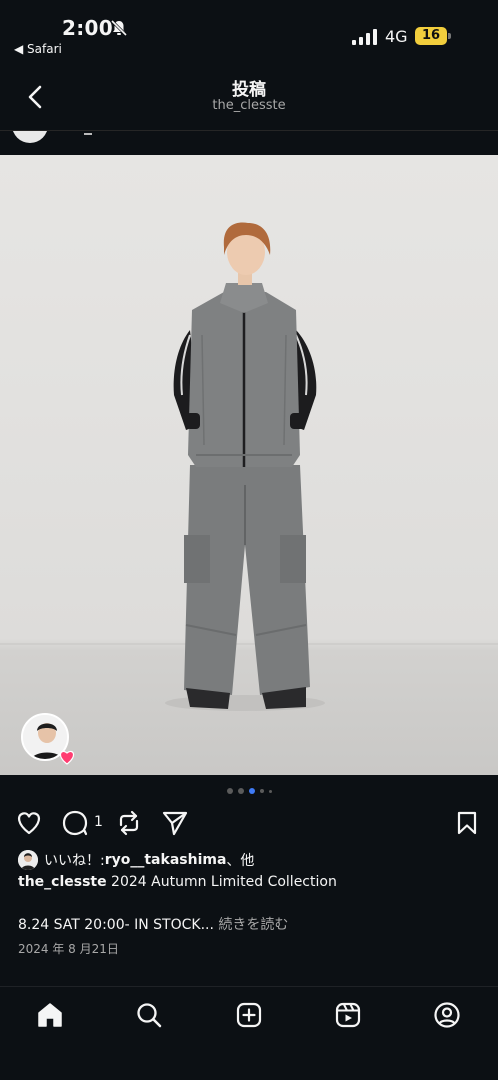 Image resolution: width=498 pixels, height=1080 pixels. I want to click on bell-off-icon, so click(119, 28).